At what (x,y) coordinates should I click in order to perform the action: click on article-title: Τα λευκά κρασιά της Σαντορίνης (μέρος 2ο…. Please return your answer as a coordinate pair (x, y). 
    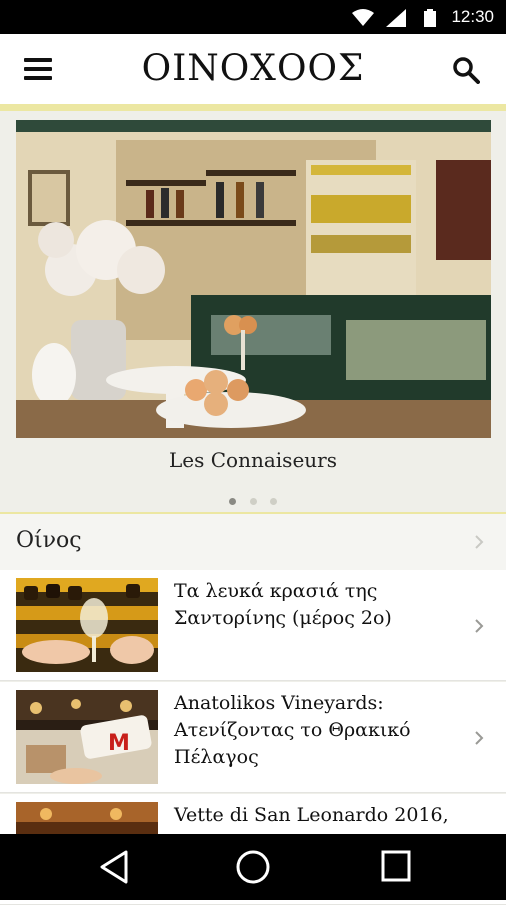
    Looking at the image, I should click on (283, 604).